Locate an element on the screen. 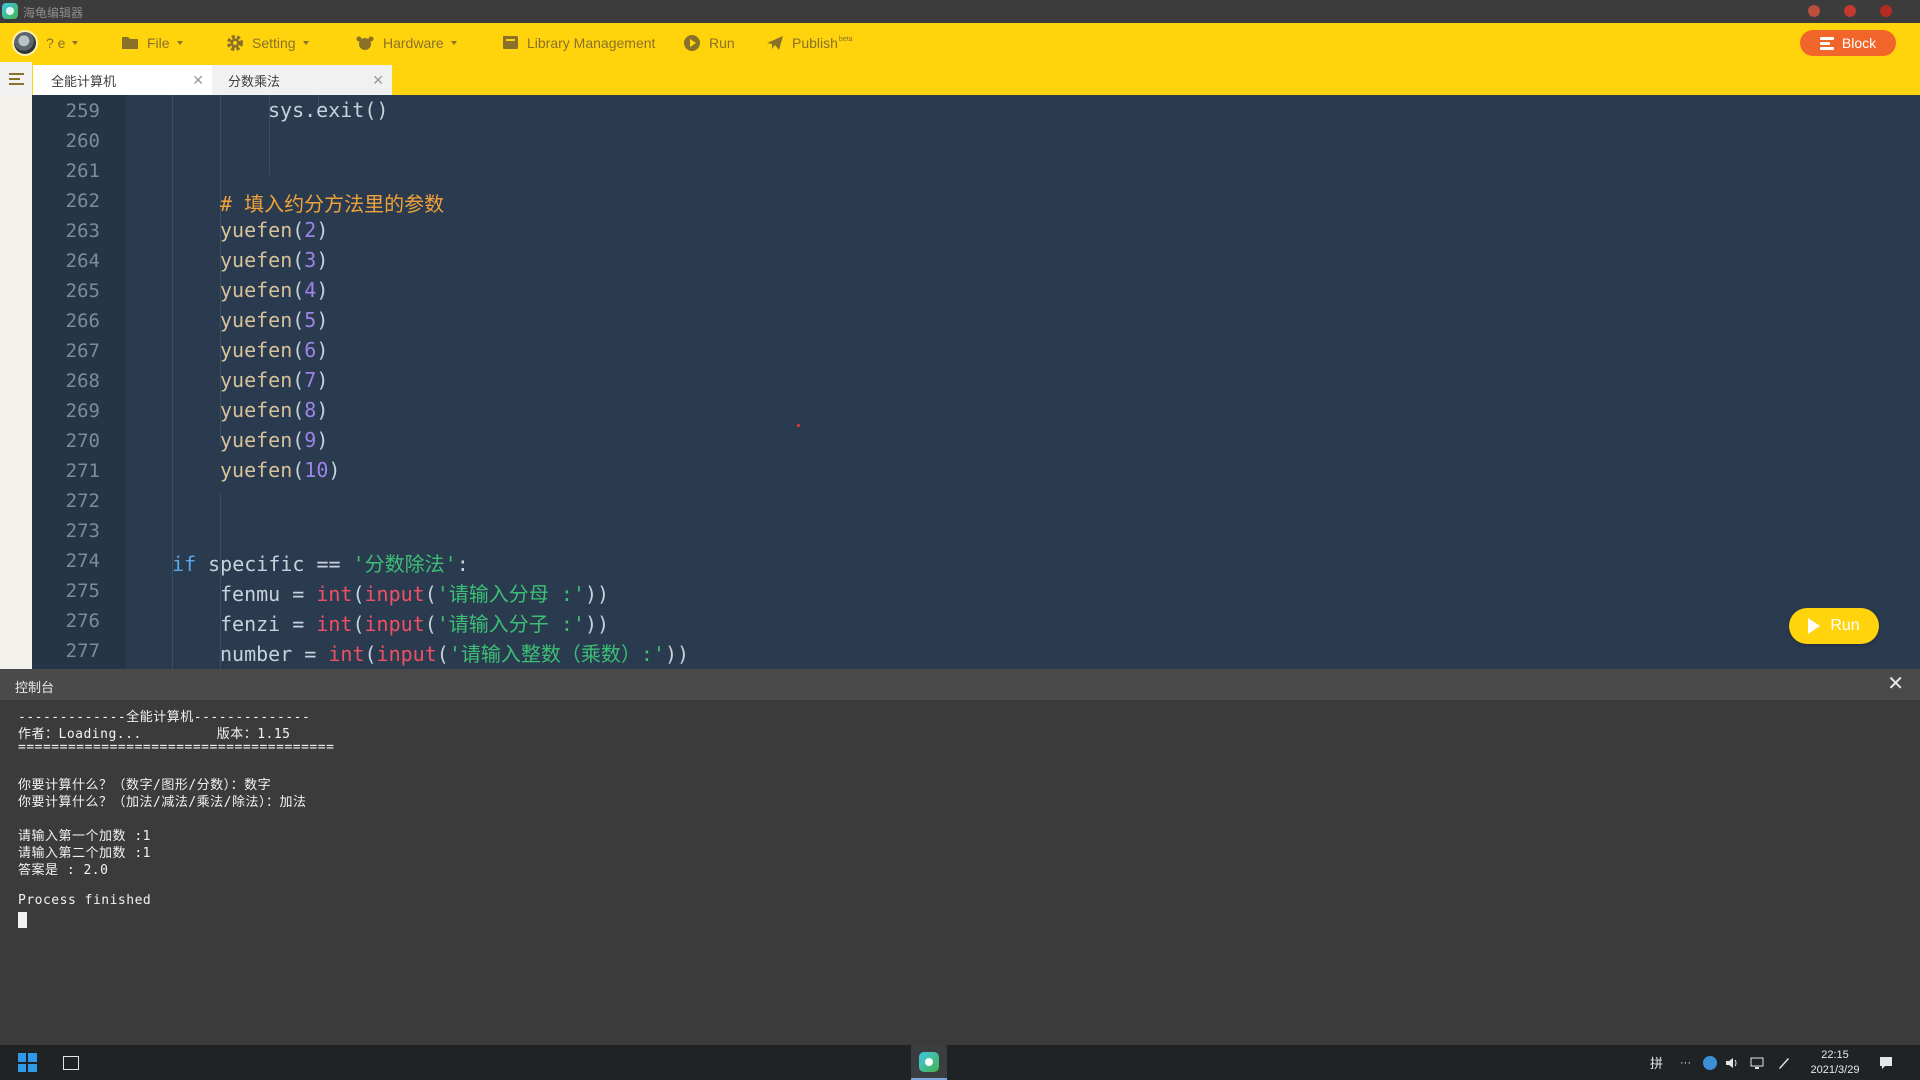 The image size is (1920, 1080). setting-menu: Setting is located at coordinates (267, 42).